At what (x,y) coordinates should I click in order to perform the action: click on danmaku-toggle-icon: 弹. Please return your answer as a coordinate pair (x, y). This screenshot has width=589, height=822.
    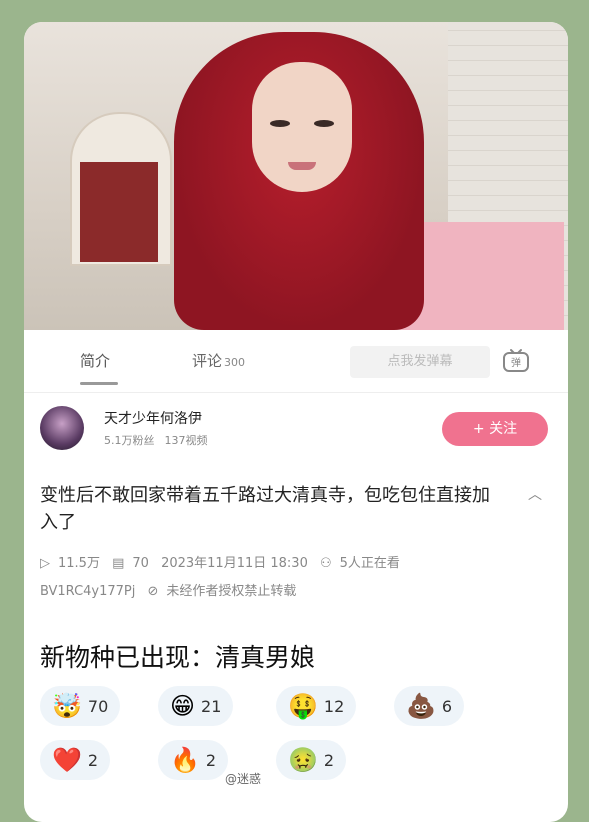
    Looking at the image, I should click on (516, 361).